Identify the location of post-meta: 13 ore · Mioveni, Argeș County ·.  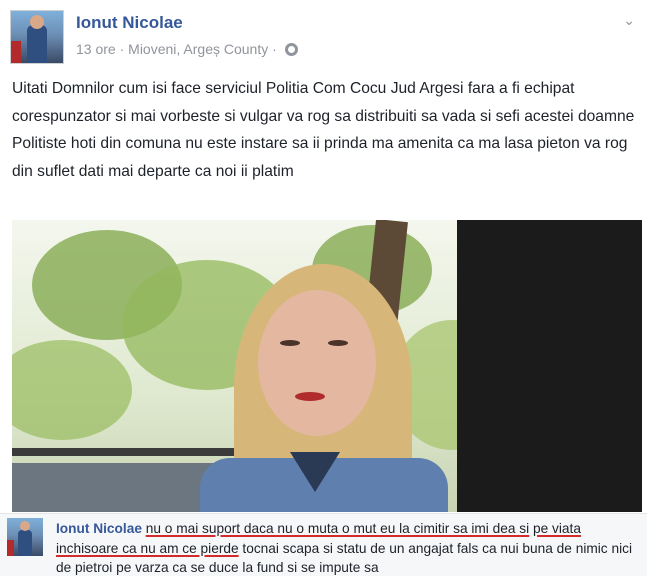
(187, 49).